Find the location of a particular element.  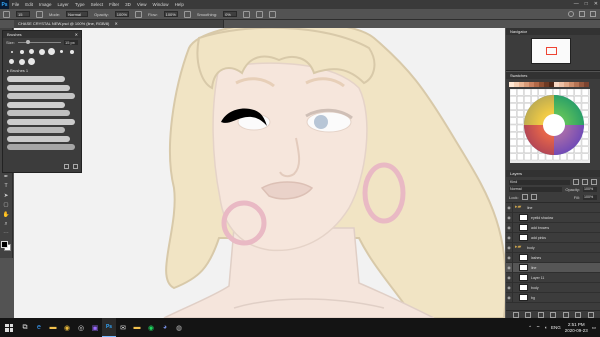

menu-3d: 3D is located at coordinates (128, 4).